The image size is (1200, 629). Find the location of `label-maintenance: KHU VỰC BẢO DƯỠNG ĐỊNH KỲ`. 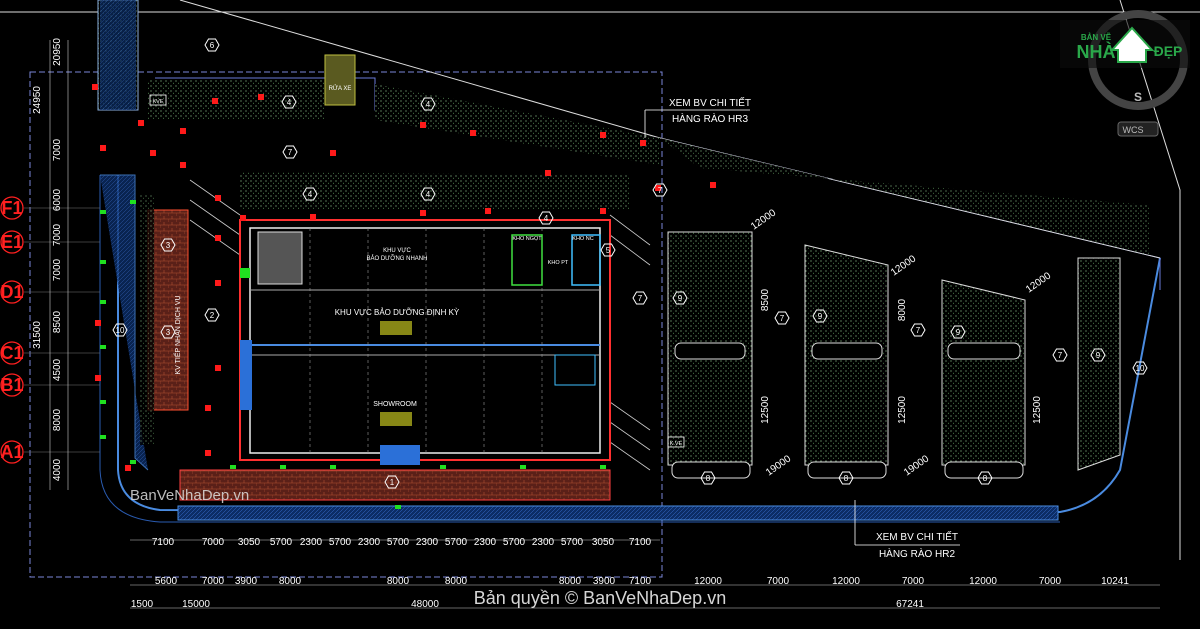

label-maintenance: KHU VỰC BẢO DƯỠNG ĐỊNH KỲ is located at coordinates (397, 312).